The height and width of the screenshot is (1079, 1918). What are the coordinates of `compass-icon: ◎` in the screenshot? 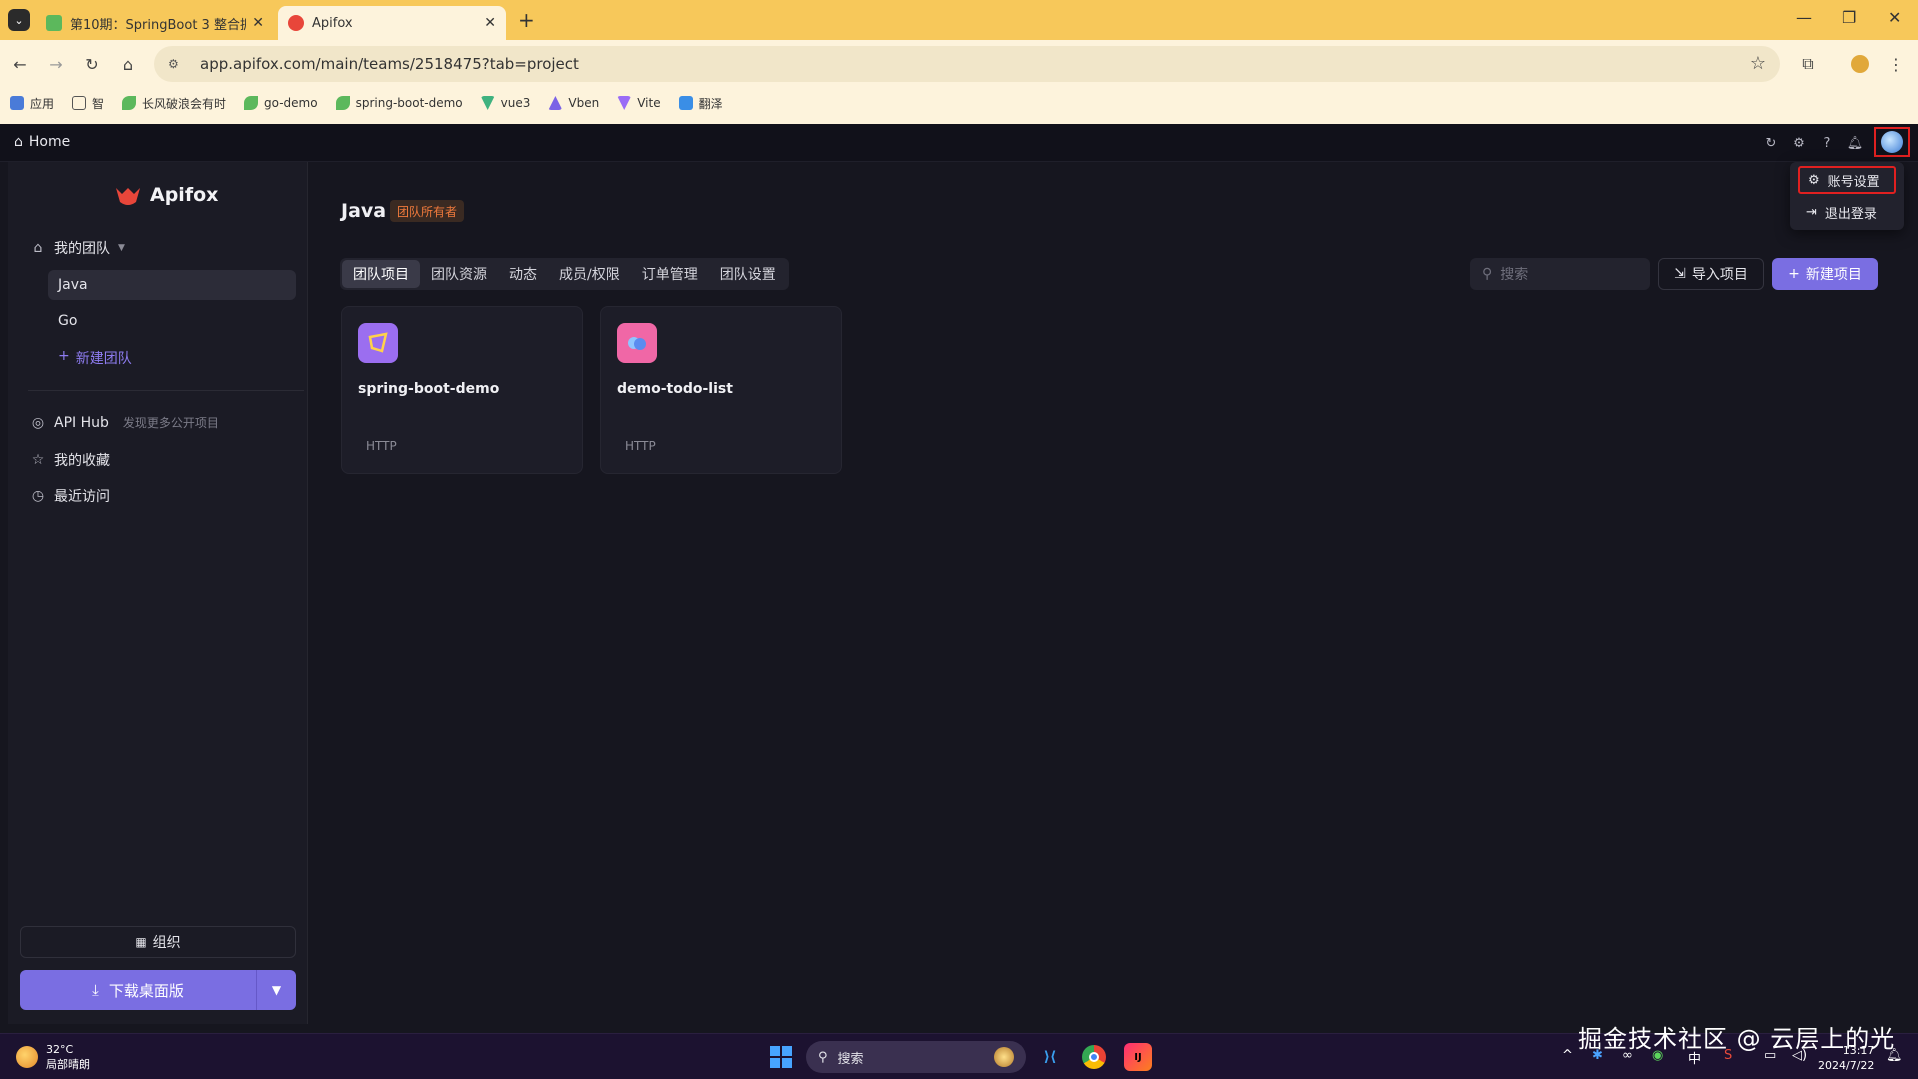 It's located at (38, 422).